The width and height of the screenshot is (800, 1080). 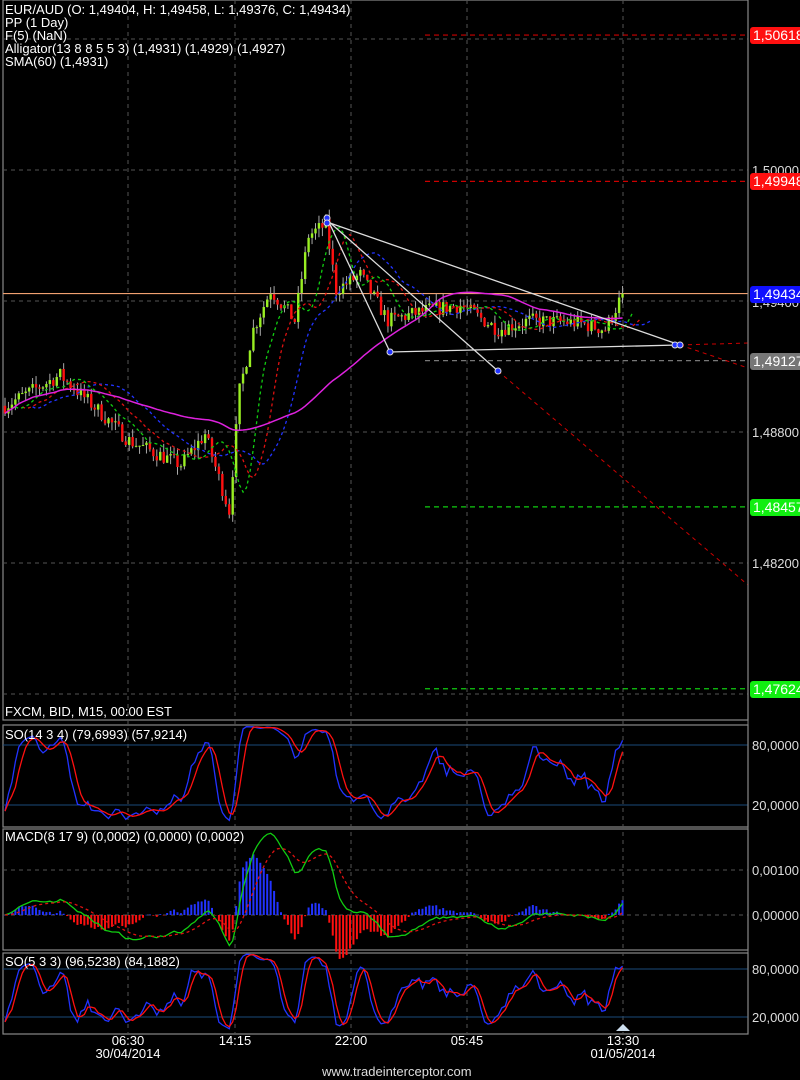 What do you see at coordinates (775, 361) in the screenshot?
I see `price-tag: 1,49127` at bounding box center [775, 361].